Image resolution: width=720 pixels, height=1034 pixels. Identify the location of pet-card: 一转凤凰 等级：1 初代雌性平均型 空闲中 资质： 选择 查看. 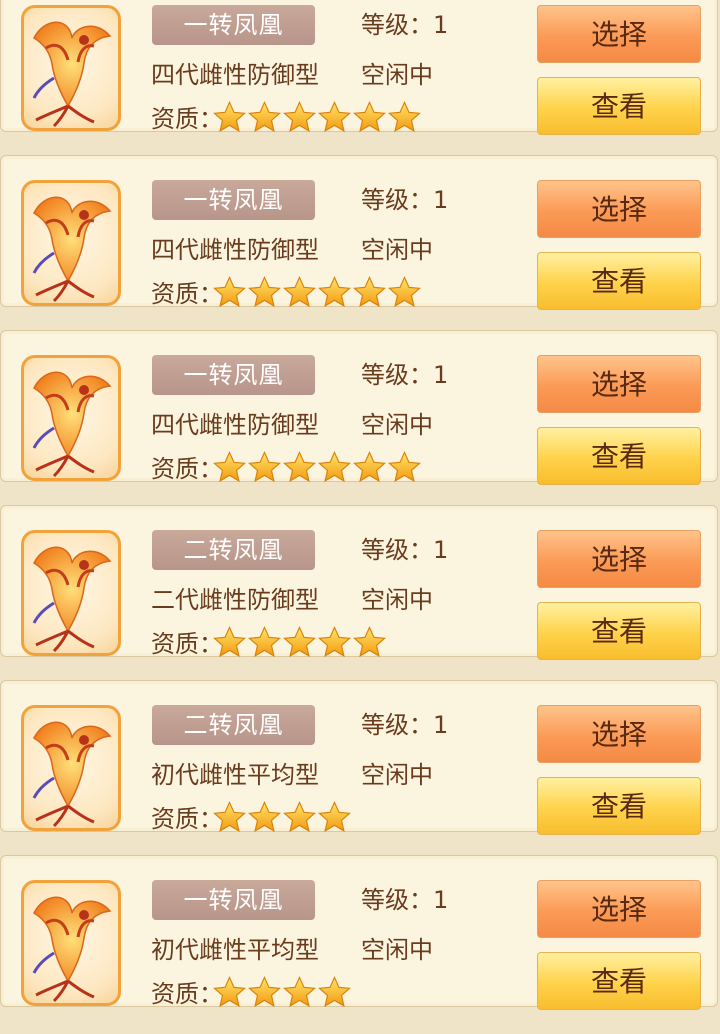
(359, 932).